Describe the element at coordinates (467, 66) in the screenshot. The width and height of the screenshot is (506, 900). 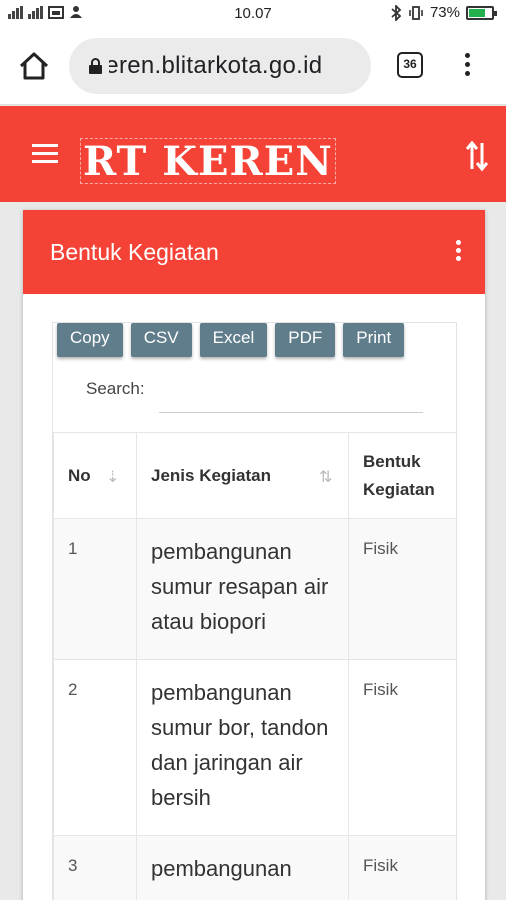
I see `browser-menu-icon` at that location.